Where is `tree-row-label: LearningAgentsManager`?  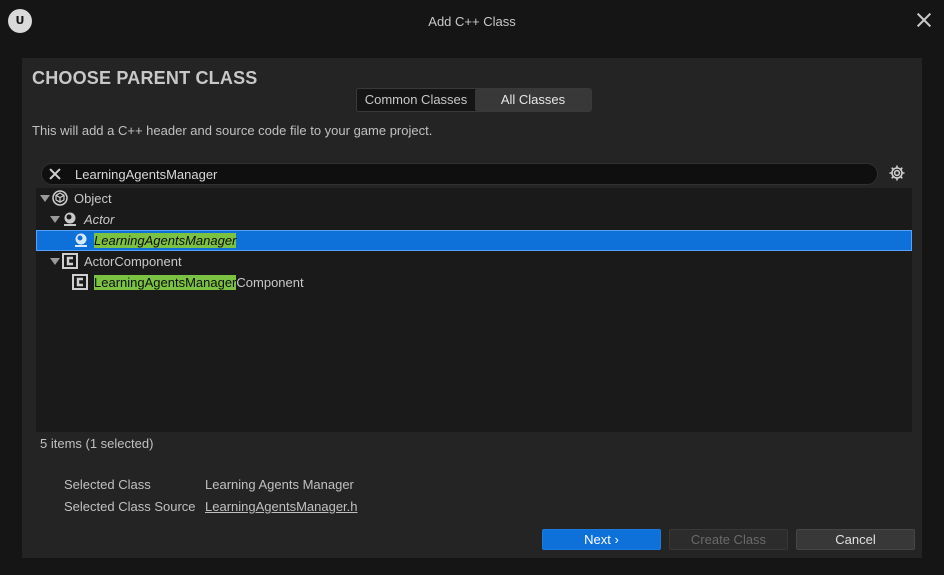
tree-row-label: LearningAgentsManager is located at coordinates (165, 240).